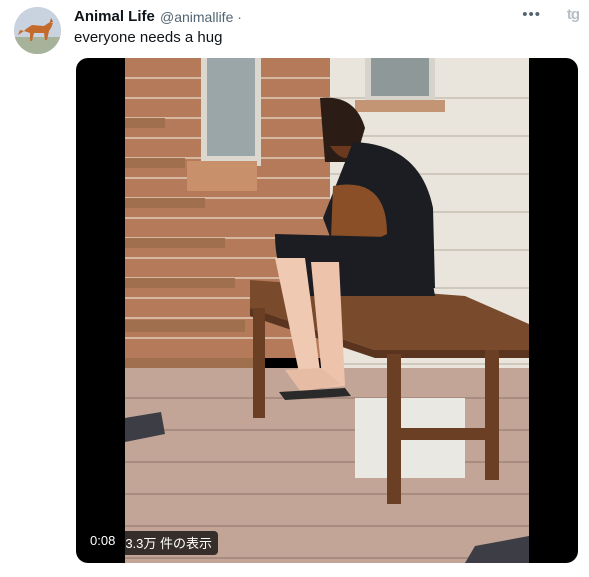  Describe the element at coordinates (573, 14) in the screenshot. I see `brand-logo: tg` at that location.